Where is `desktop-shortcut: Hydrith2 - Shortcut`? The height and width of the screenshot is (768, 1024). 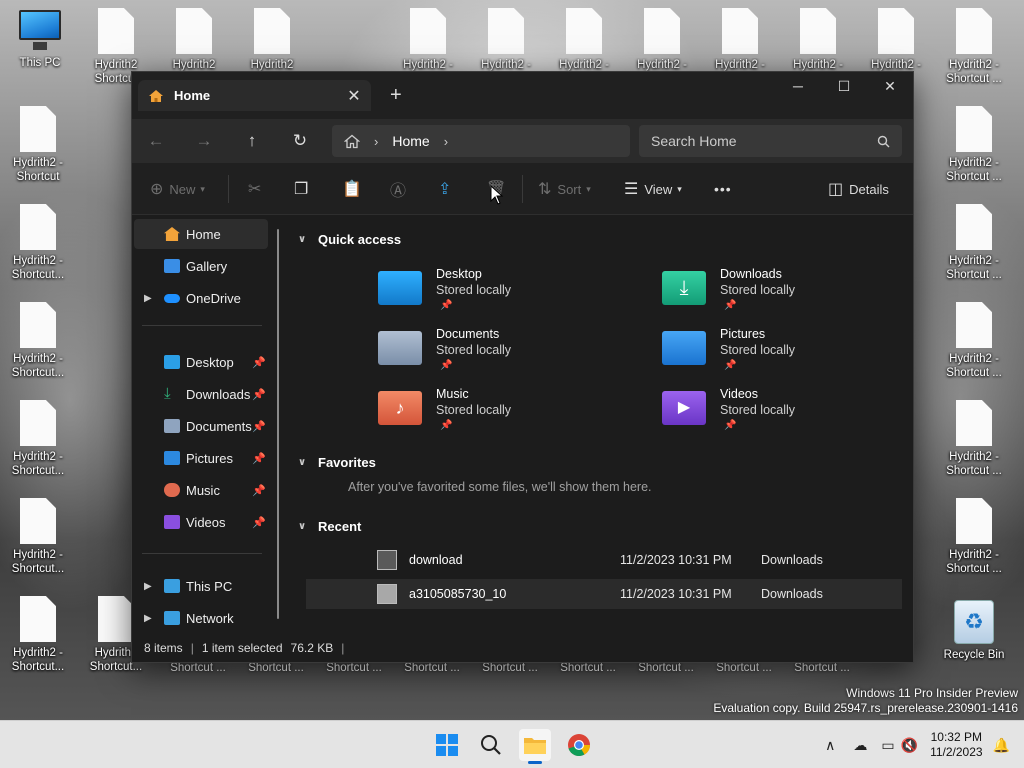
desktop-shortcut: Hydrith2 - Shortcut is located at coordinates (38, 145).